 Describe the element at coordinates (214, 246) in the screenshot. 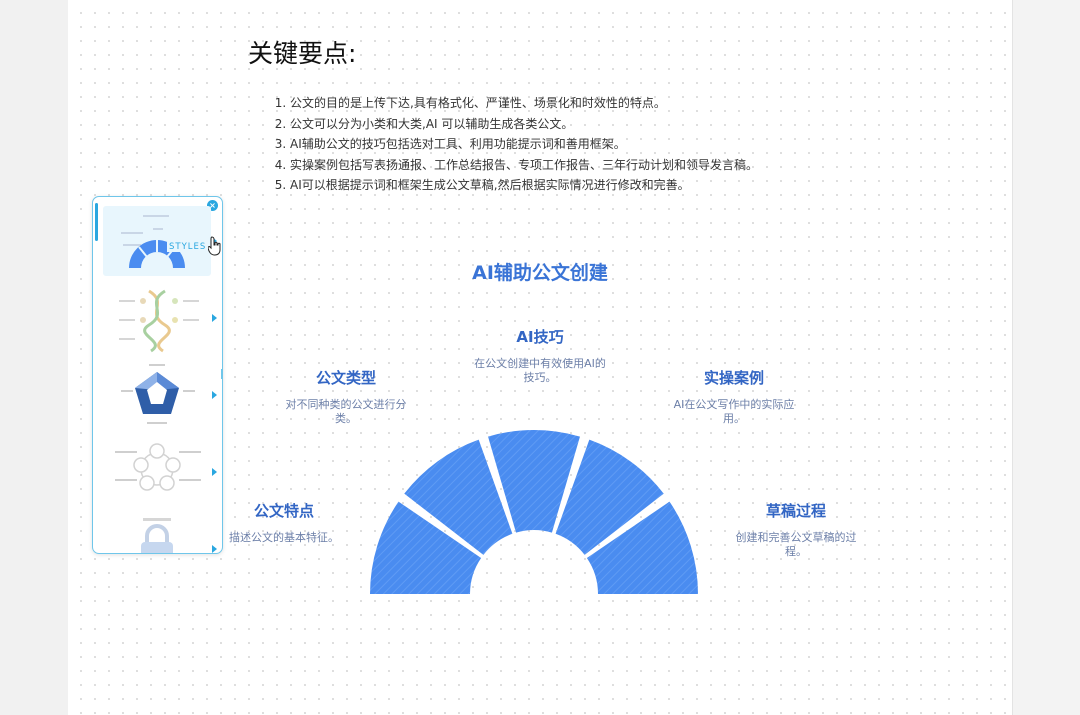

I see `hand-cursor-icon` at that location.